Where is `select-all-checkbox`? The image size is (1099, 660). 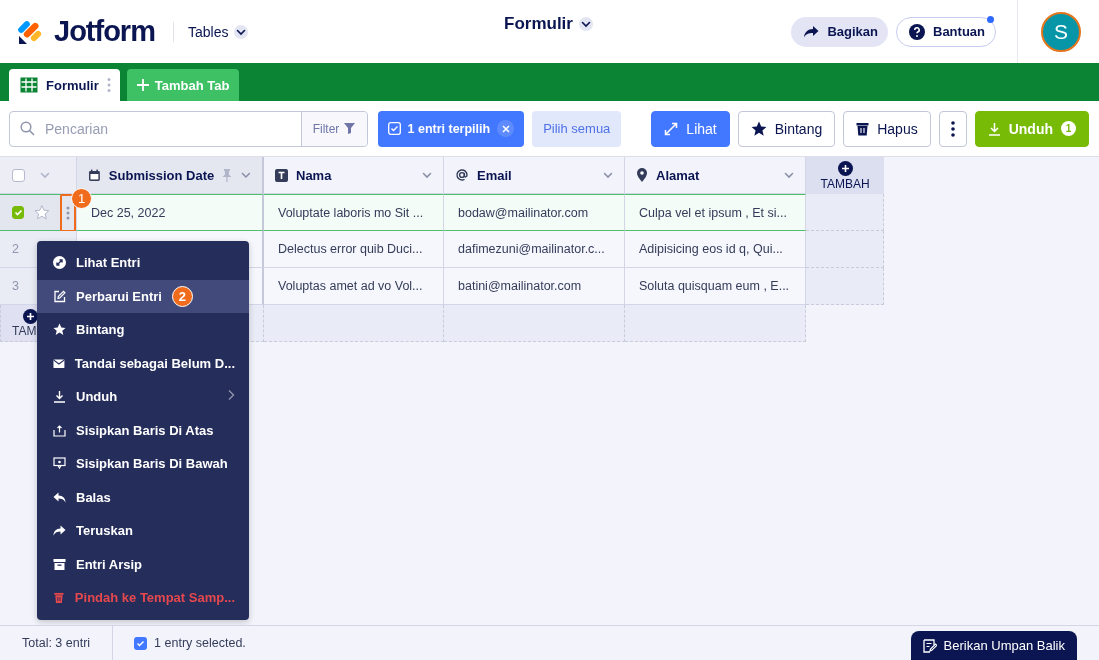
select-all-checkbox is located at coordinates (18, 175).